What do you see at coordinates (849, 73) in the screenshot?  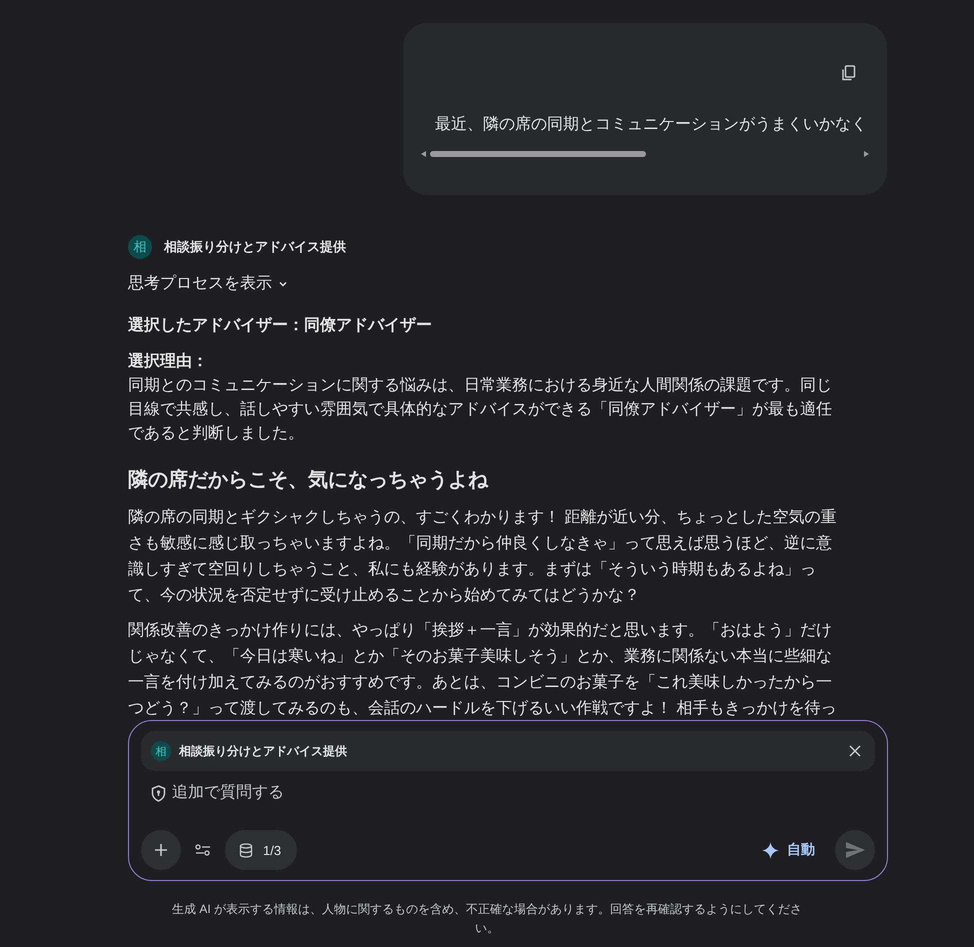 I see `copy-icon` at bounding box center [849, 73].